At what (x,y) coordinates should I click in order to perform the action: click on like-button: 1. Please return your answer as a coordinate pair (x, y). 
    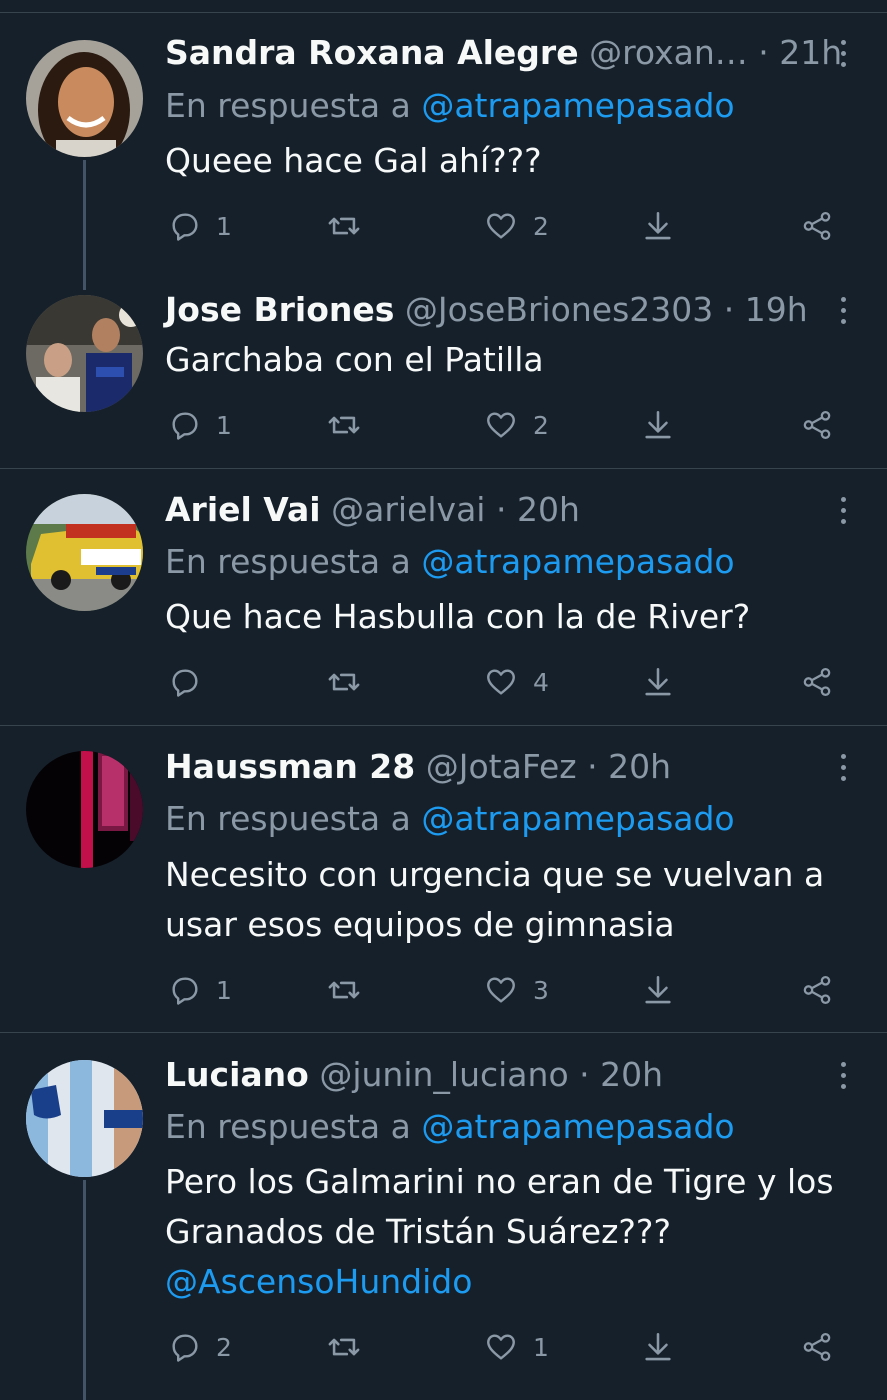
    Looking at the image, I should click on (516, 1347).